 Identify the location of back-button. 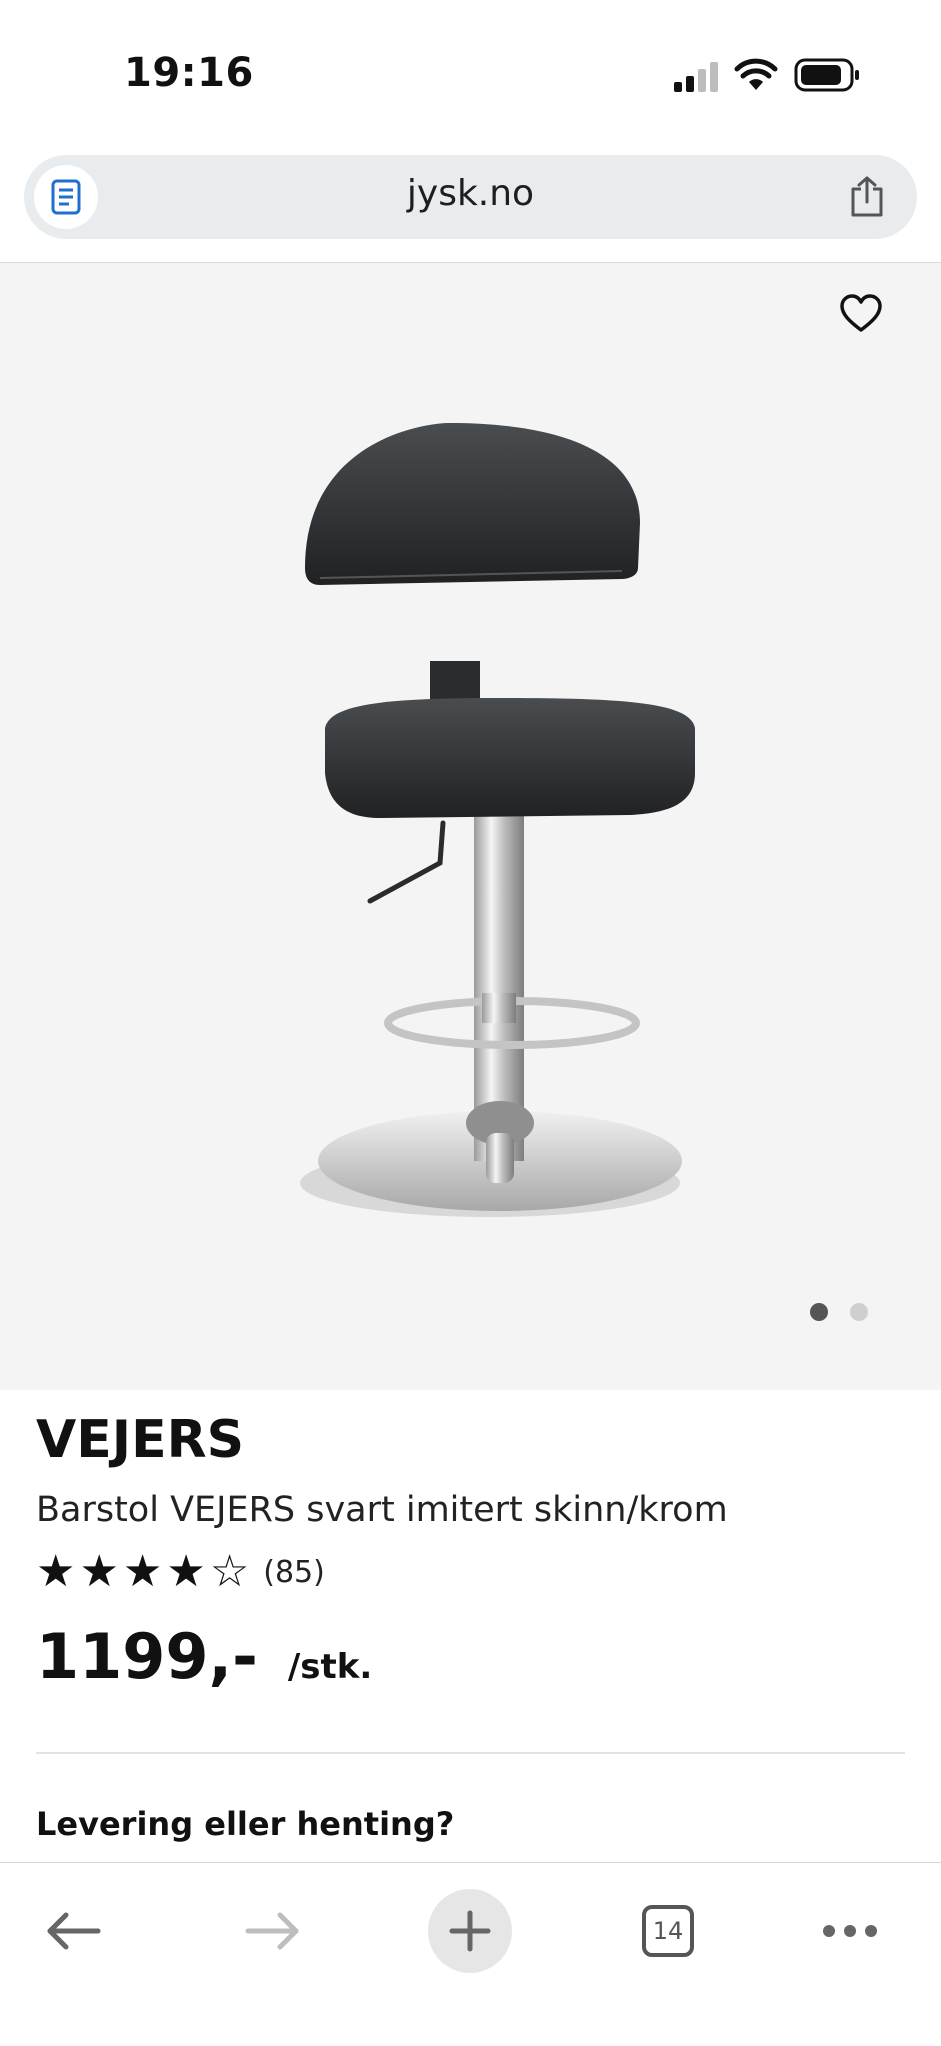
(74, 1931).